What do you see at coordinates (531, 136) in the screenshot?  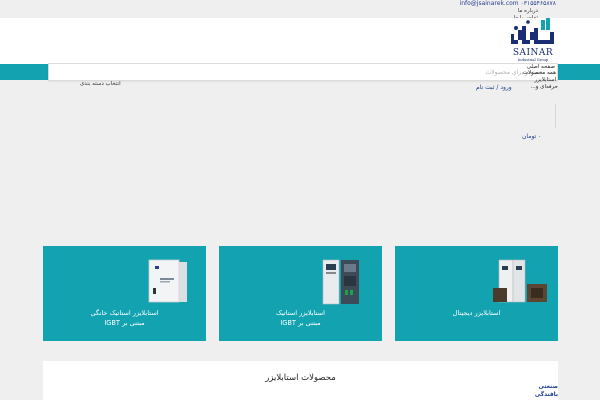 I see `cart-total: ۰ تومان` at bounding box center [531, 136].